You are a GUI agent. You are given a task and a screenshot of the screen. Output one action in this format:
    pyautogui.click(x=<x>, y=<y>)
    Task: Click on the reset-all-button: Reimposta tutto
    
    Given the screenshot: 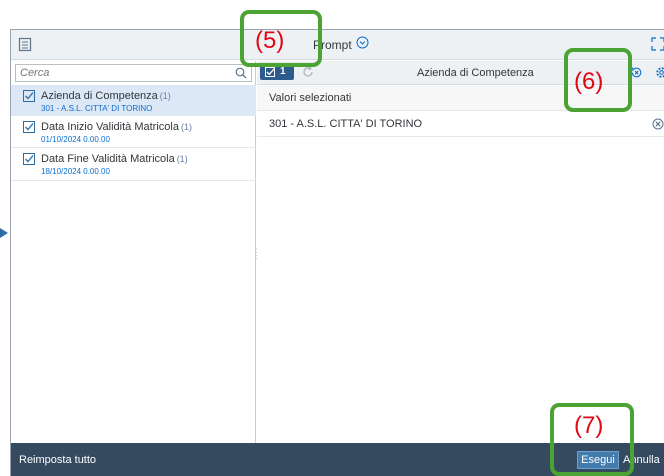 What is the action you would take?
    pyautogui.click(x=57, y=460)
    